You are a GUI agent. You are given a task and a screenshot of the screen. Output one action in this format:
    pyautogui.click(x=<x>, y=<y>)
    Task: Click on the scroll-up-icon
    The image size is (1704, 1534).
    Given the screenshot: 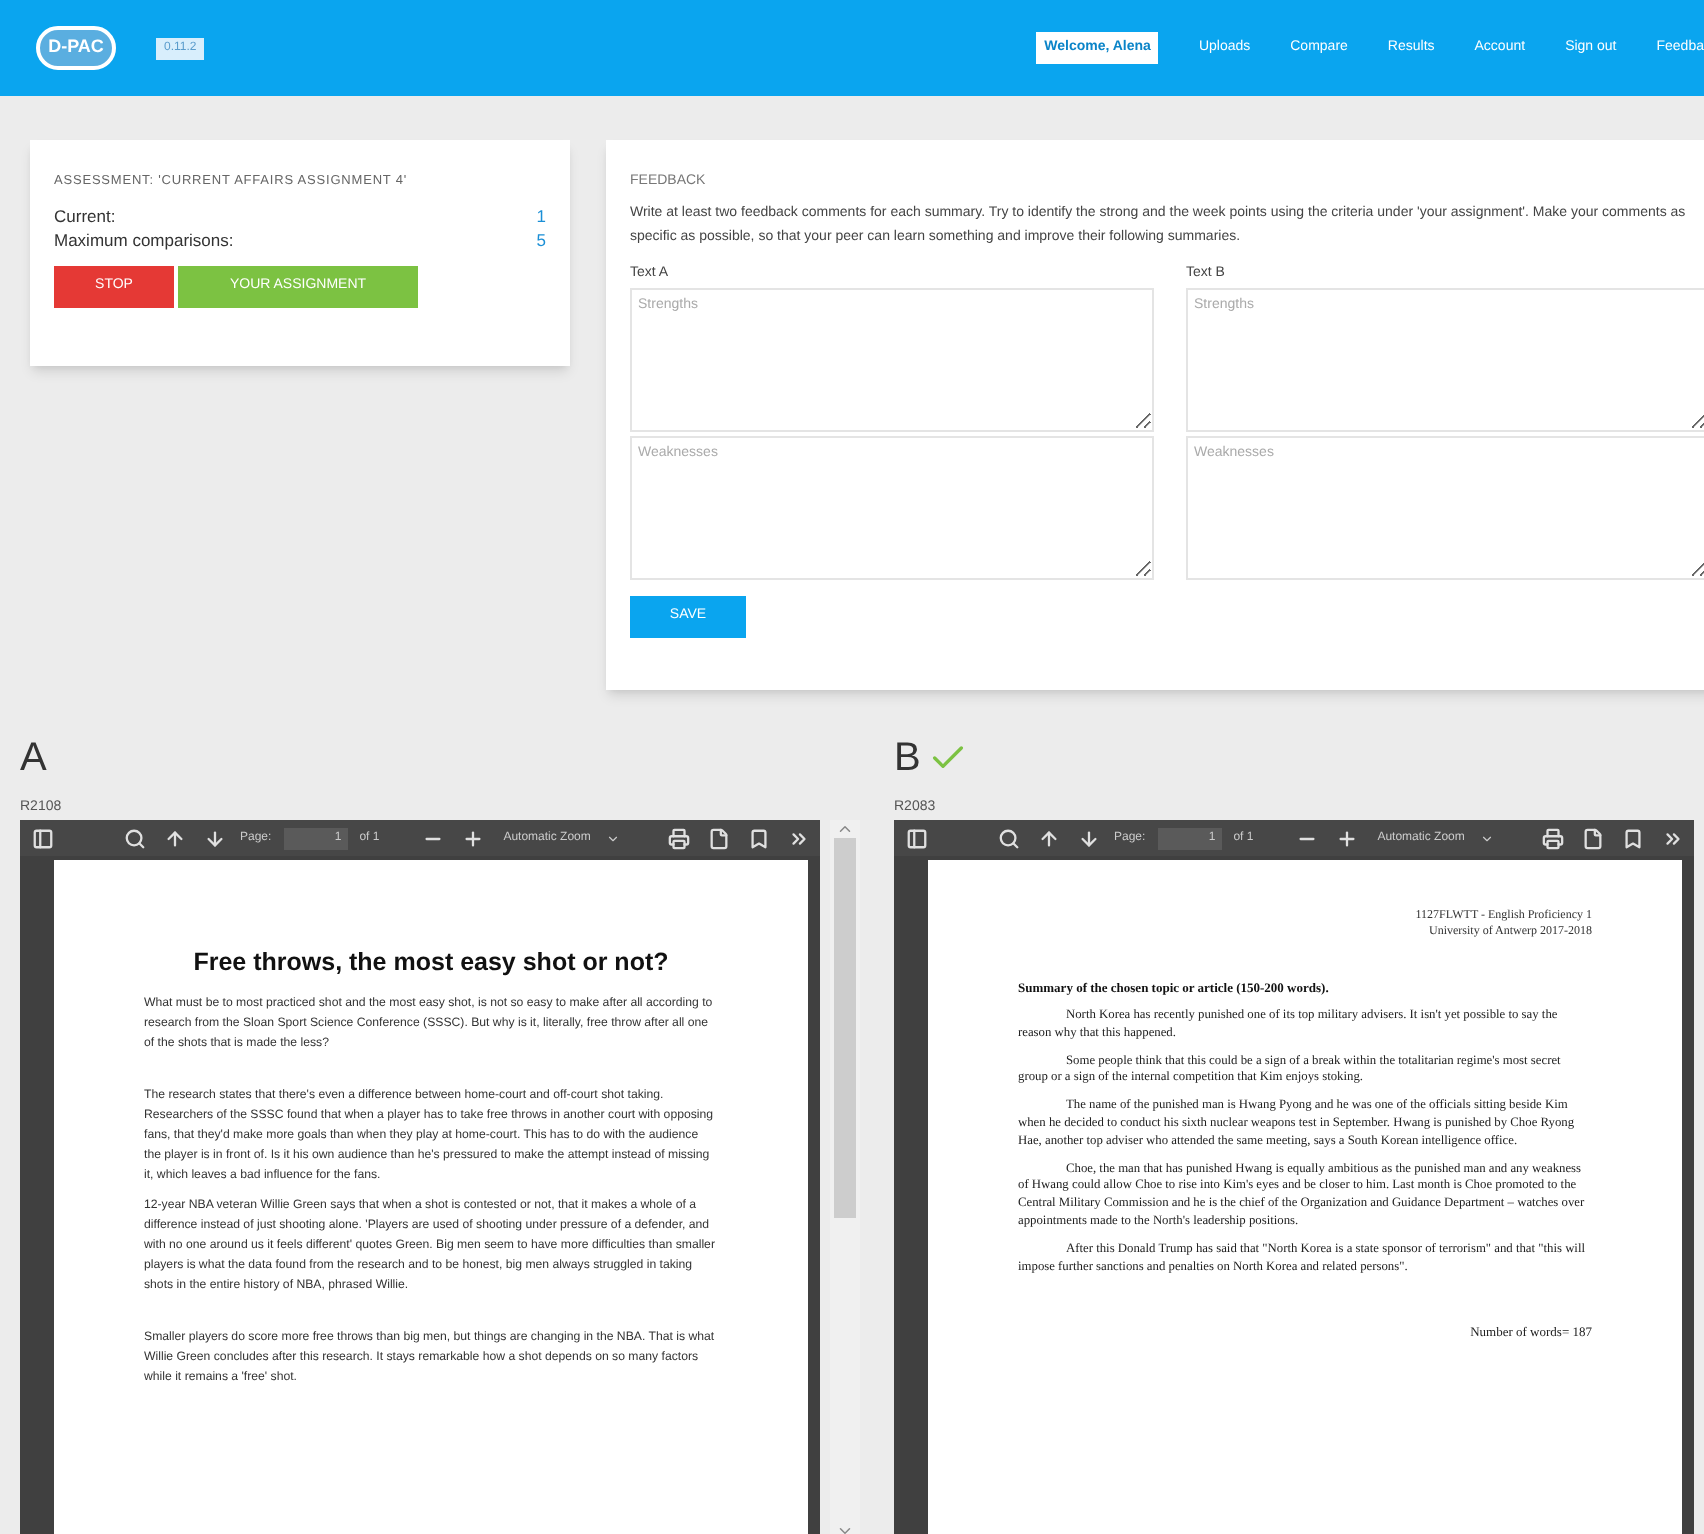 What is the action you would take?
    pyautogui.click(x=845, y=829)
    